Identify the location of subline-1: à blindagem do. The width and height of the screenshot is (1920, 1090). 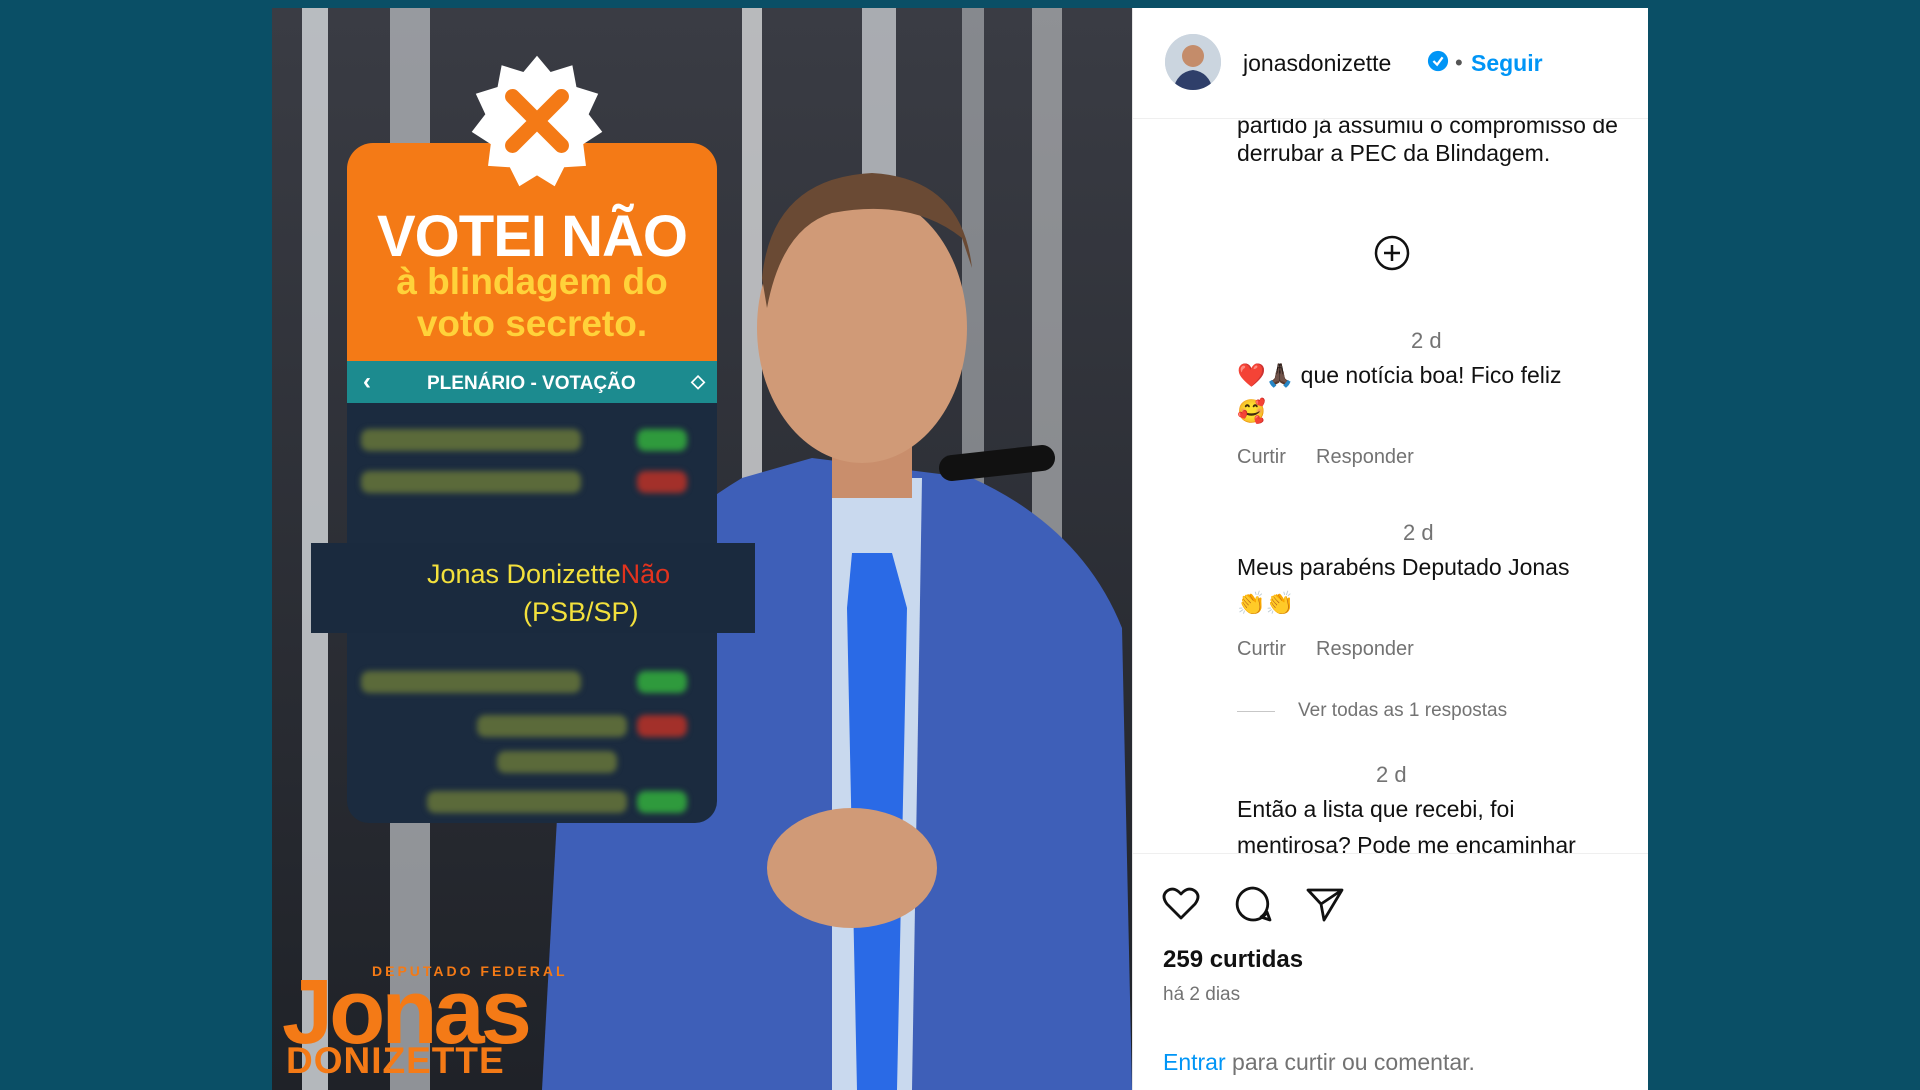
(532, 281).